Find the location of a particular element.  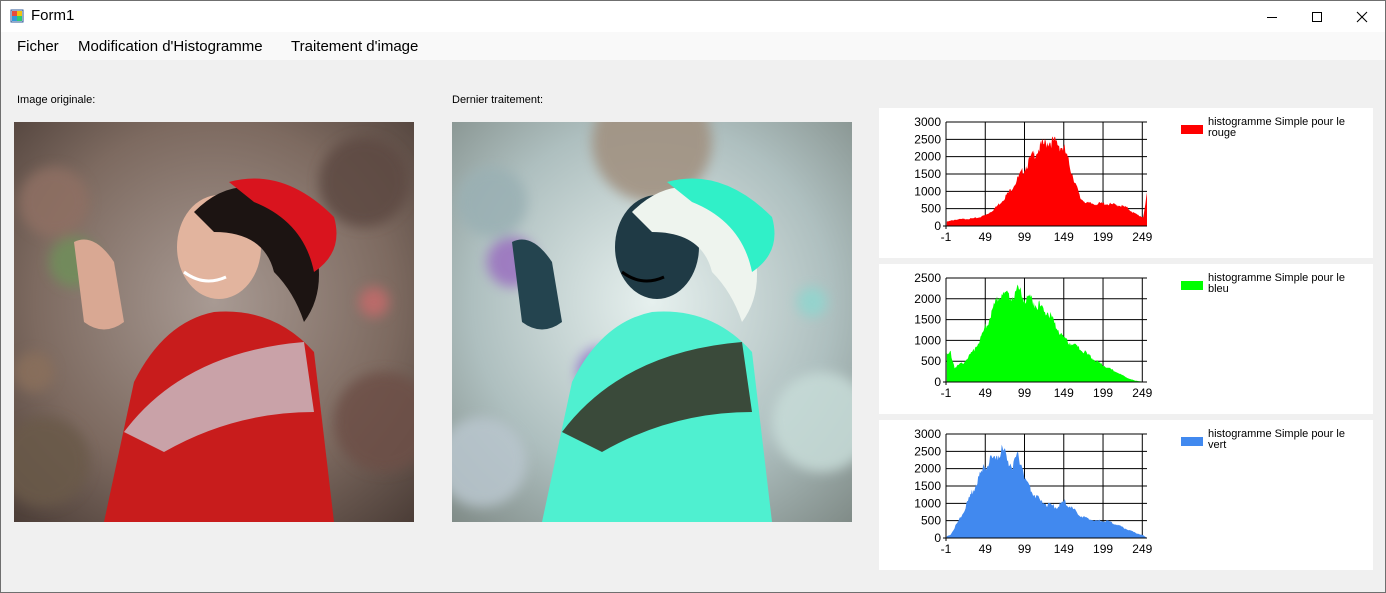

histogram-area-blue is located at coordinates (1046, 491).